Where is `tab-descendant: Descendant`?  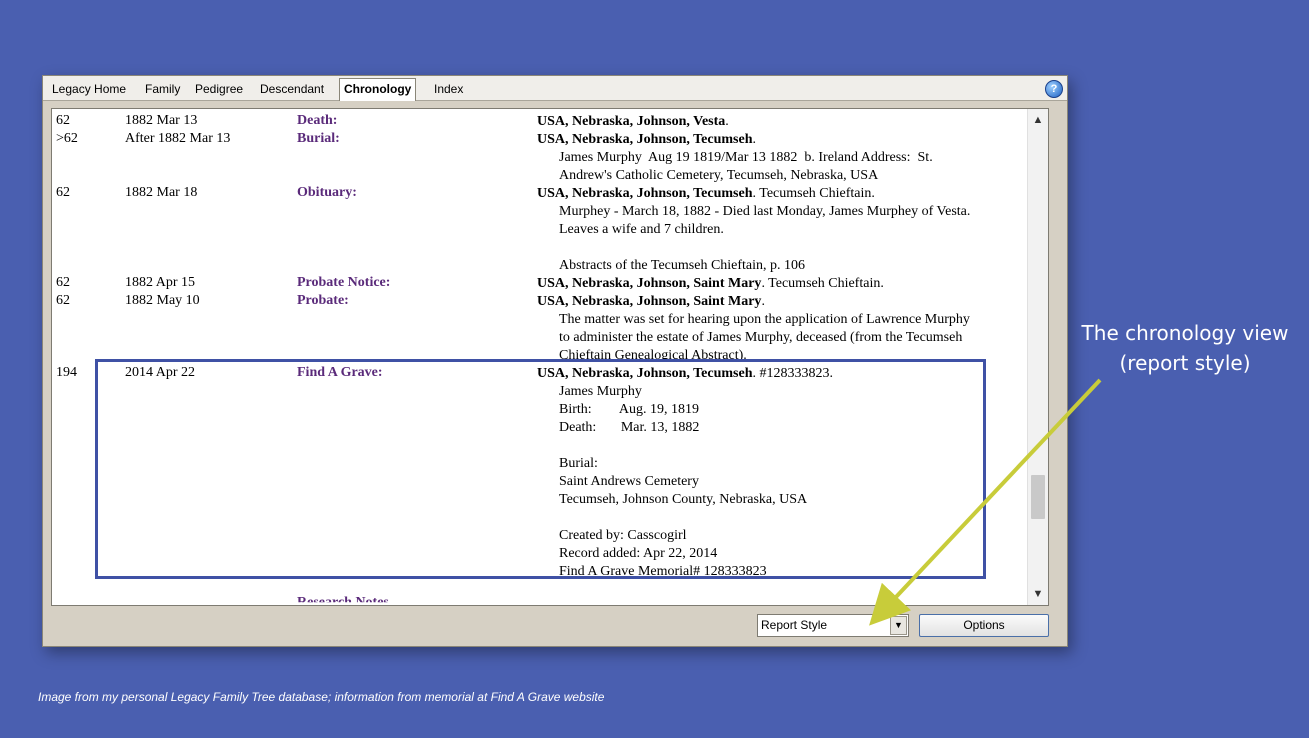 tab-descendant: Descendant is located at coordinates (292, 90).